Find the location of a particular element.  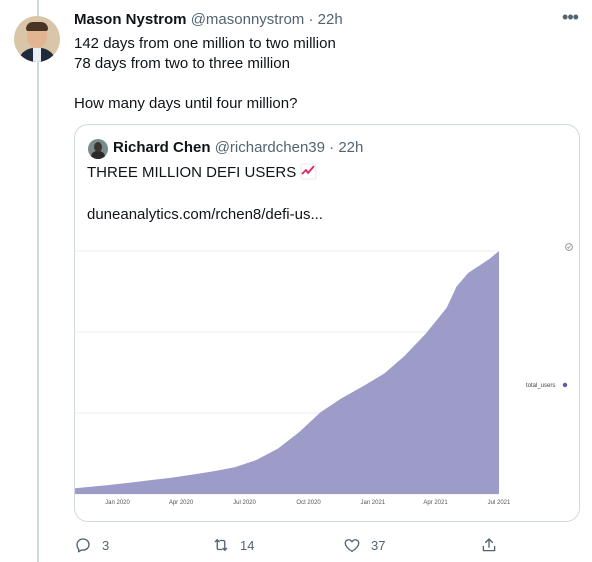

x-tick-label: Jul 2021 is located at coordinates (499, 503).